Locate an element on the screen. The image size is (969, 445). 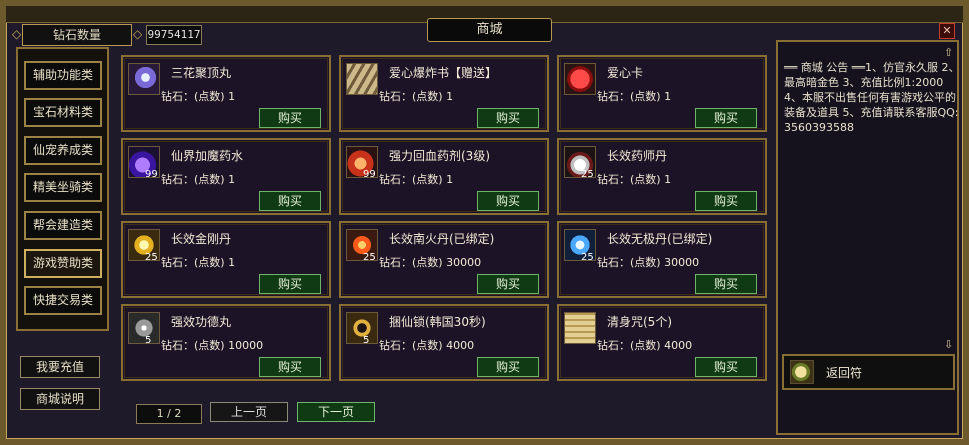
diamond-count-value: 99754117 is located at coordinates (174, 35).